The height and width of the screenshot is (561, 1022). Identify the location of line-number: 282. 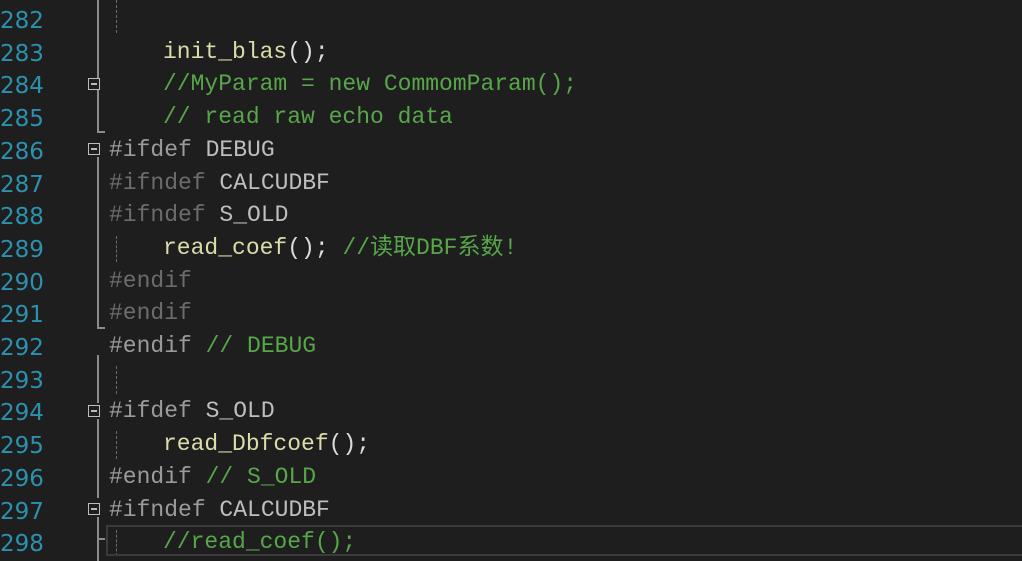
(22, 21).